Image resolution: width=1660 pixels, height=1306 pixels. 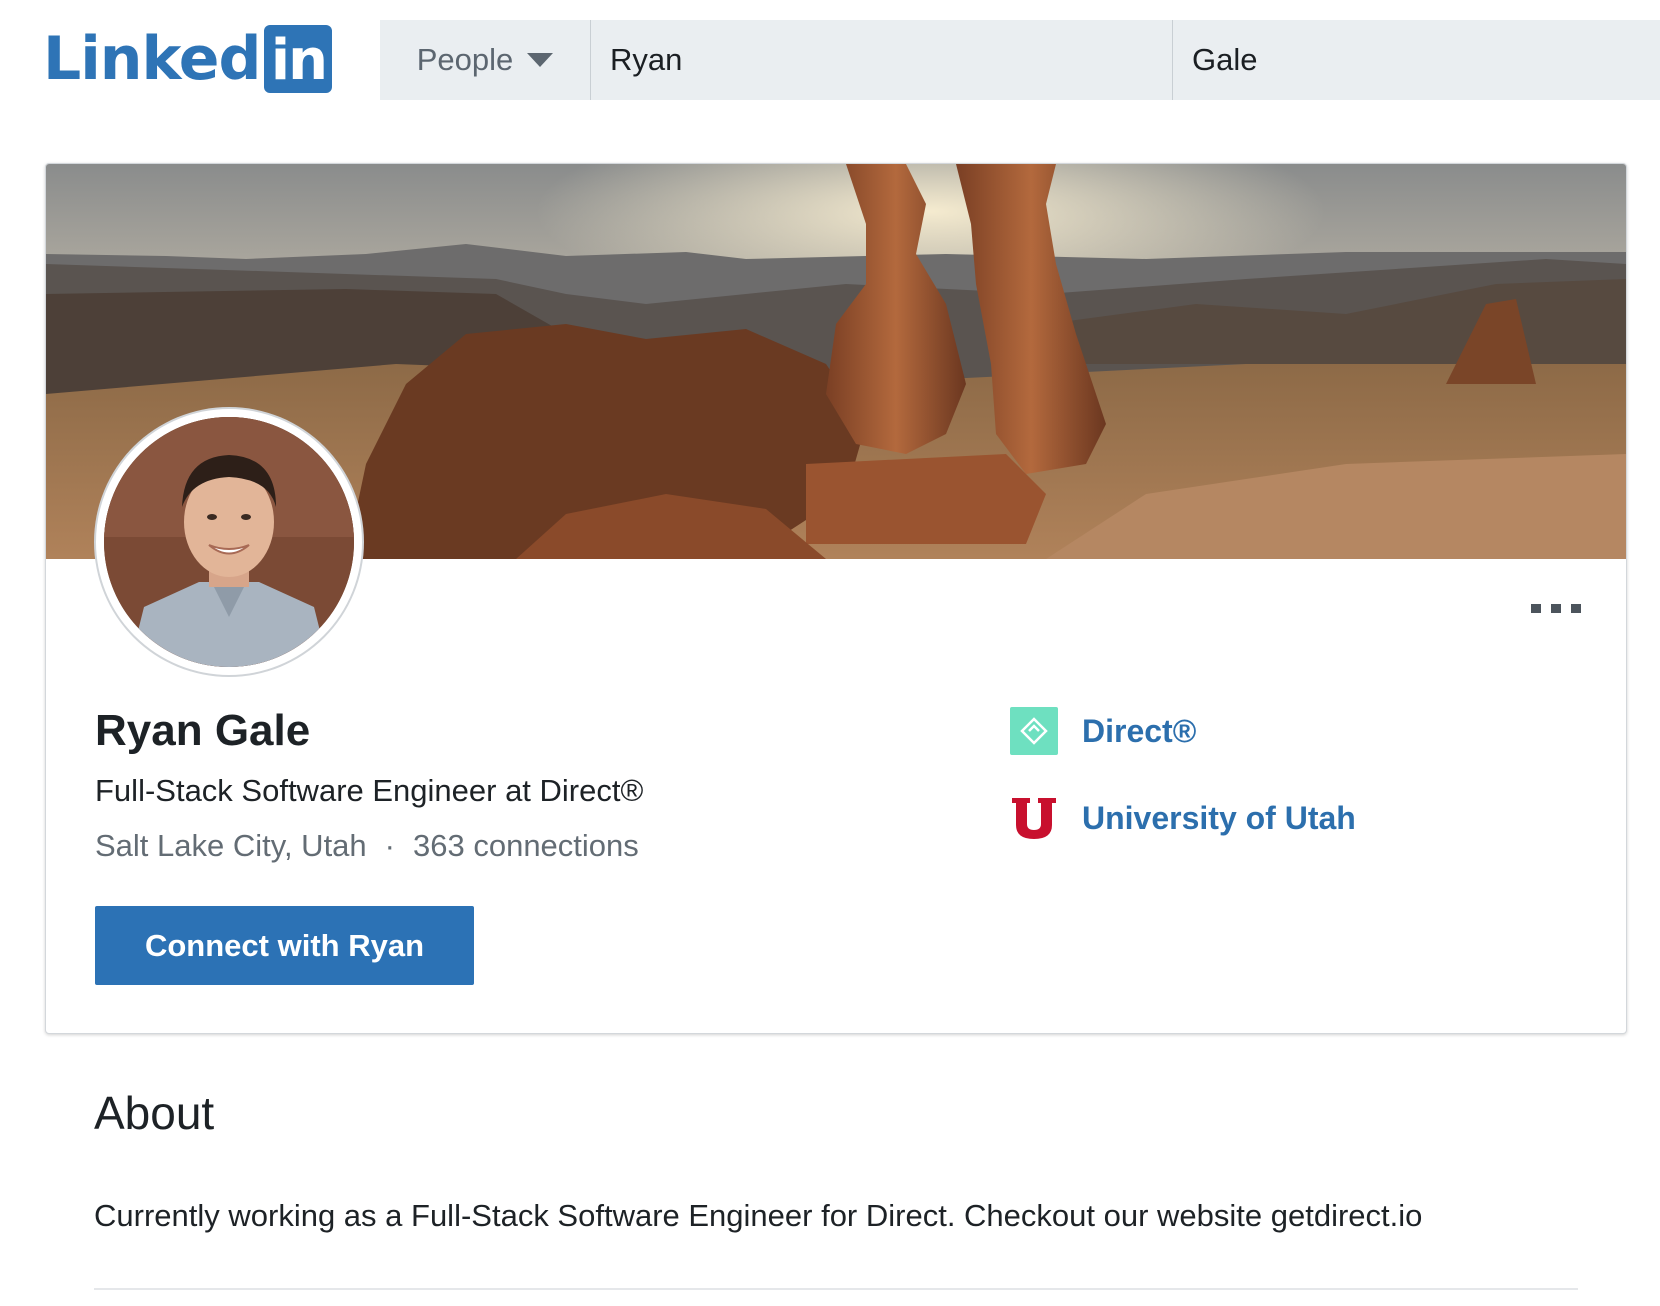 What do you see at coordinates (1219, 817) in the screenshot?
I see `org-name-university: University of Utah` at bounding box center [1219, 817].